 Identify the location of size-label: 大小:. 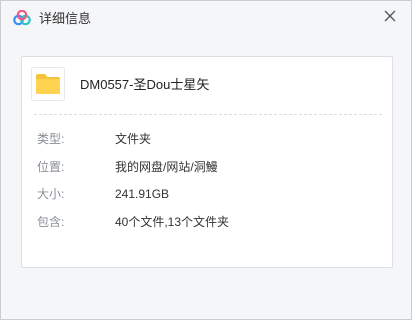
(51, 194).